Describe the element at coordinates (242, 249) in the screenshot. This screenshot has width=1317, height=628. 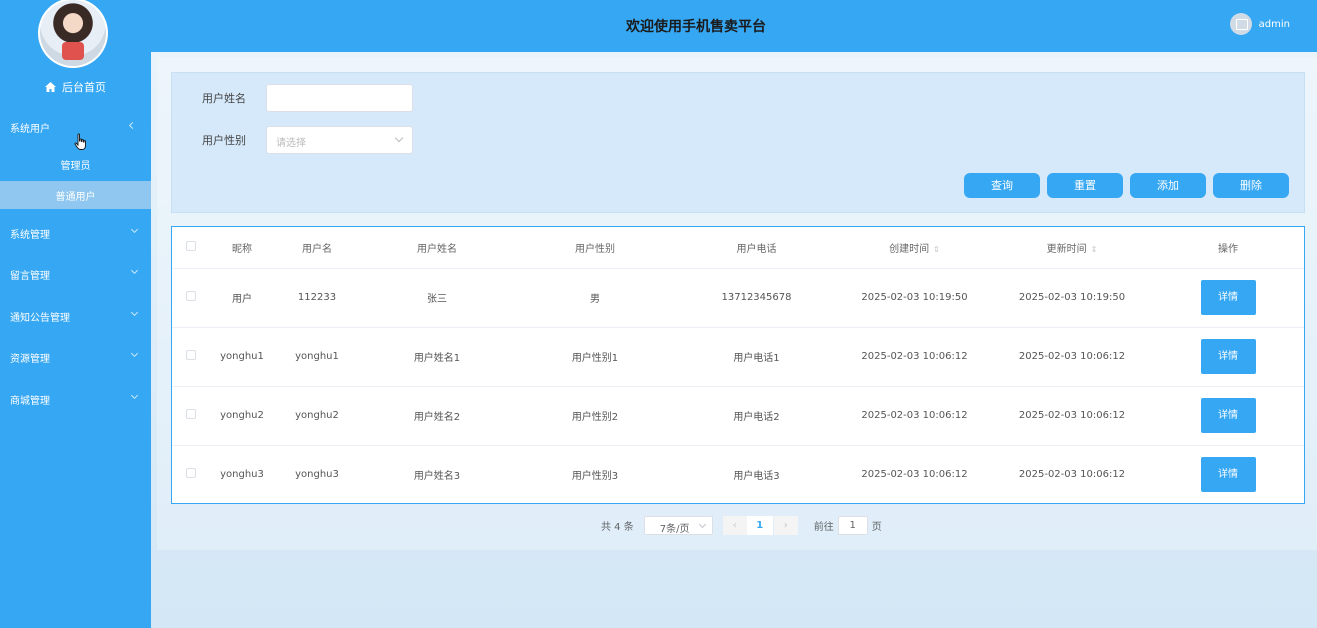
I see `column-header: 昵称` at that location.